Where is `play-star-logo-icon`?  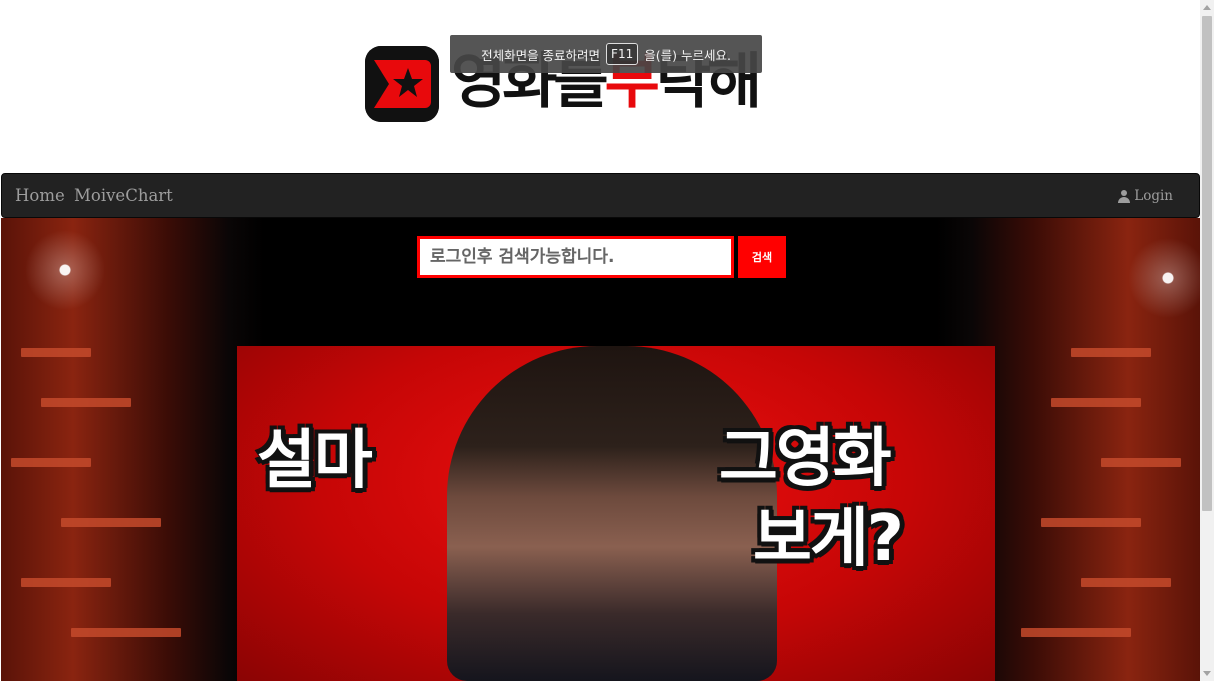
play-star-logo-icon is located at coordinates (402, 84).